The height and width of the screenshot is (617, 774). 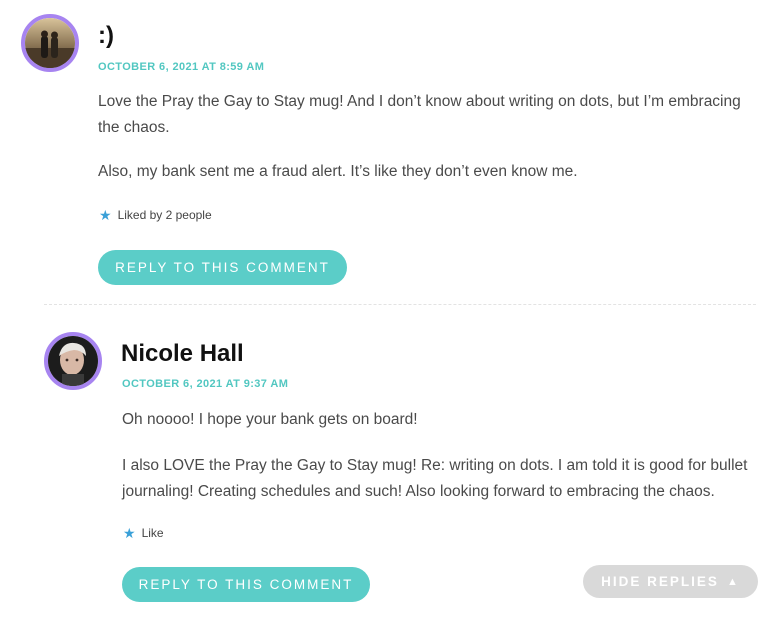 I want to click on like-button: ★ Like, so click(x=143, y=533).